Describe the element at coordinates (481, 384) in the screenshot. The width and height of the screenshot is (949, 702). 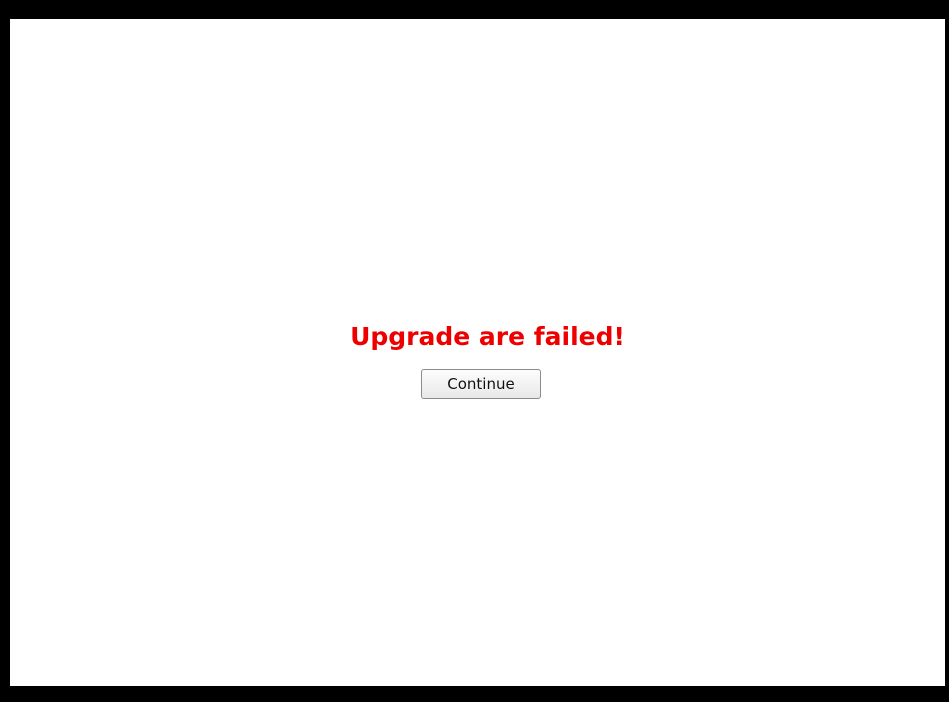
I see `continue-button: Continue` at that location.